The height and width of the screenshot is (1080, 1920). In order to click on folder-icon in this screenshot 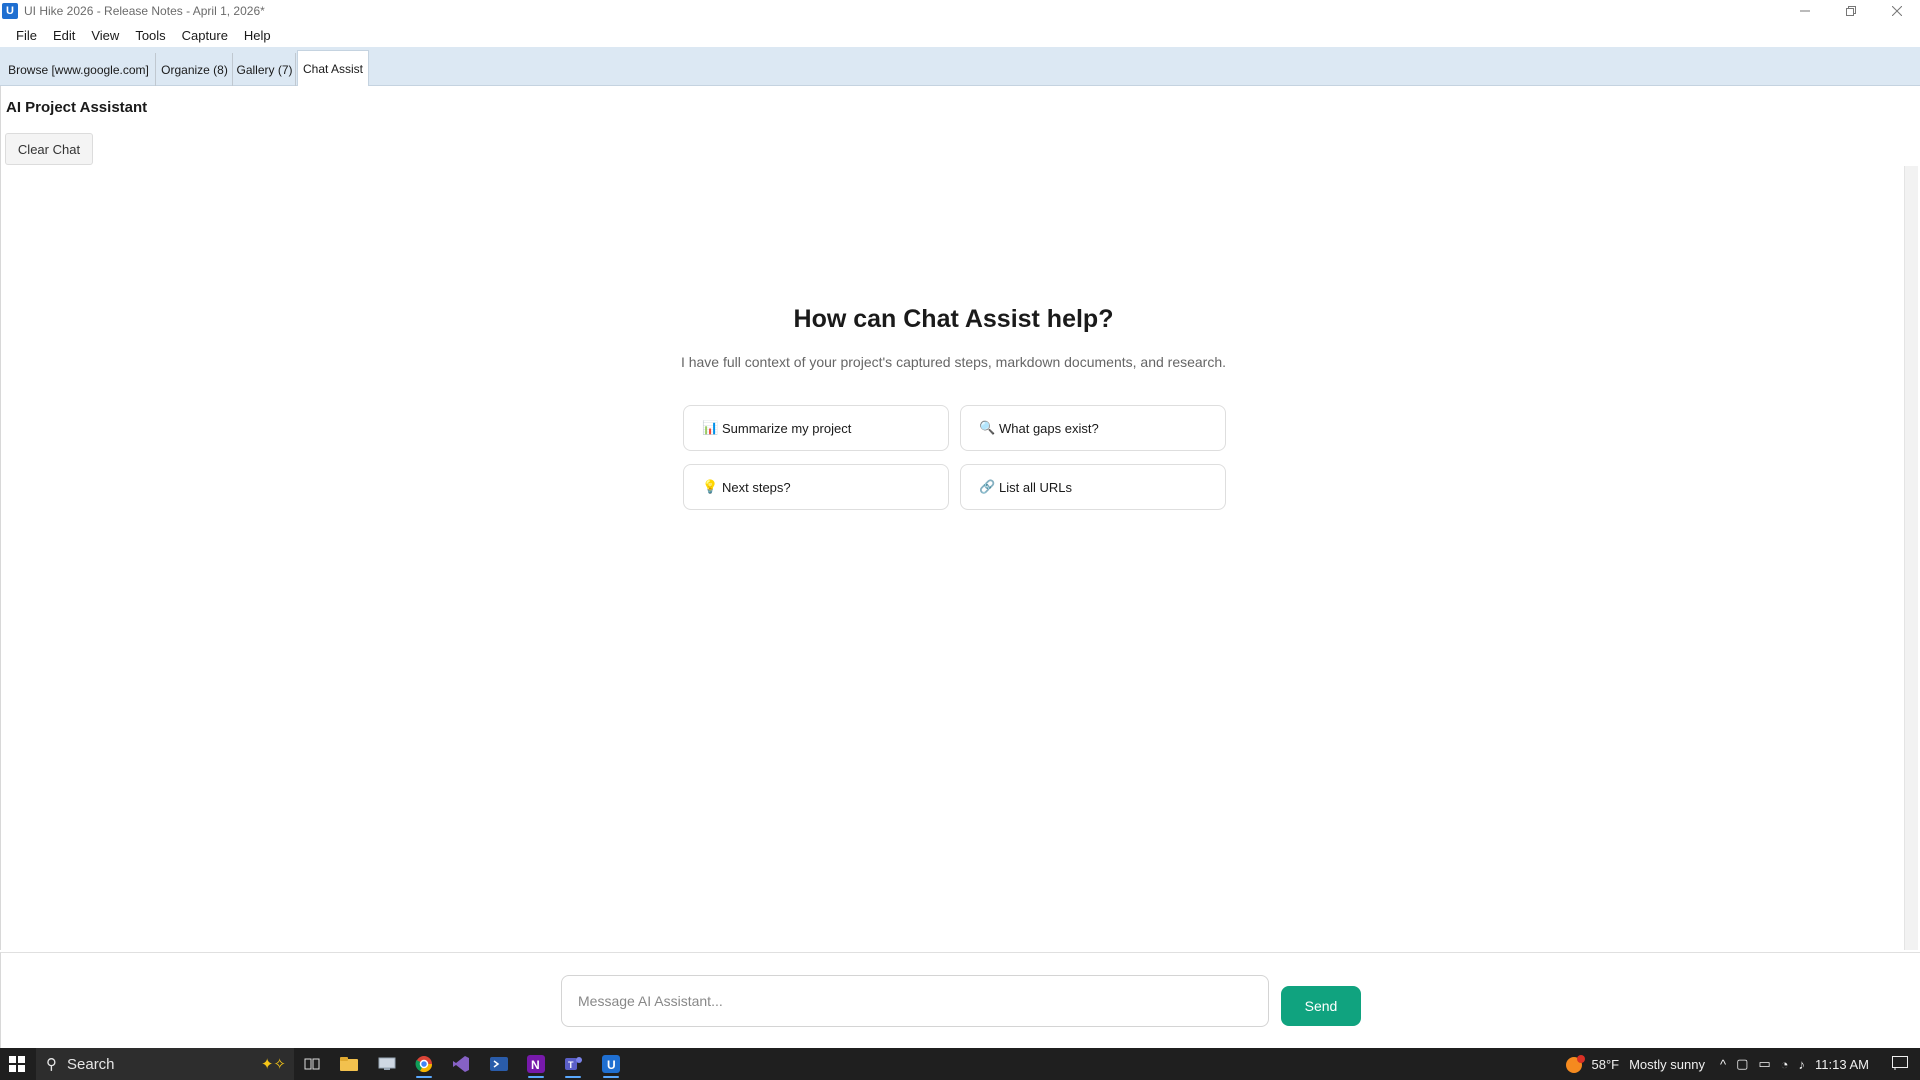, I will do `click(349, 1064)`.